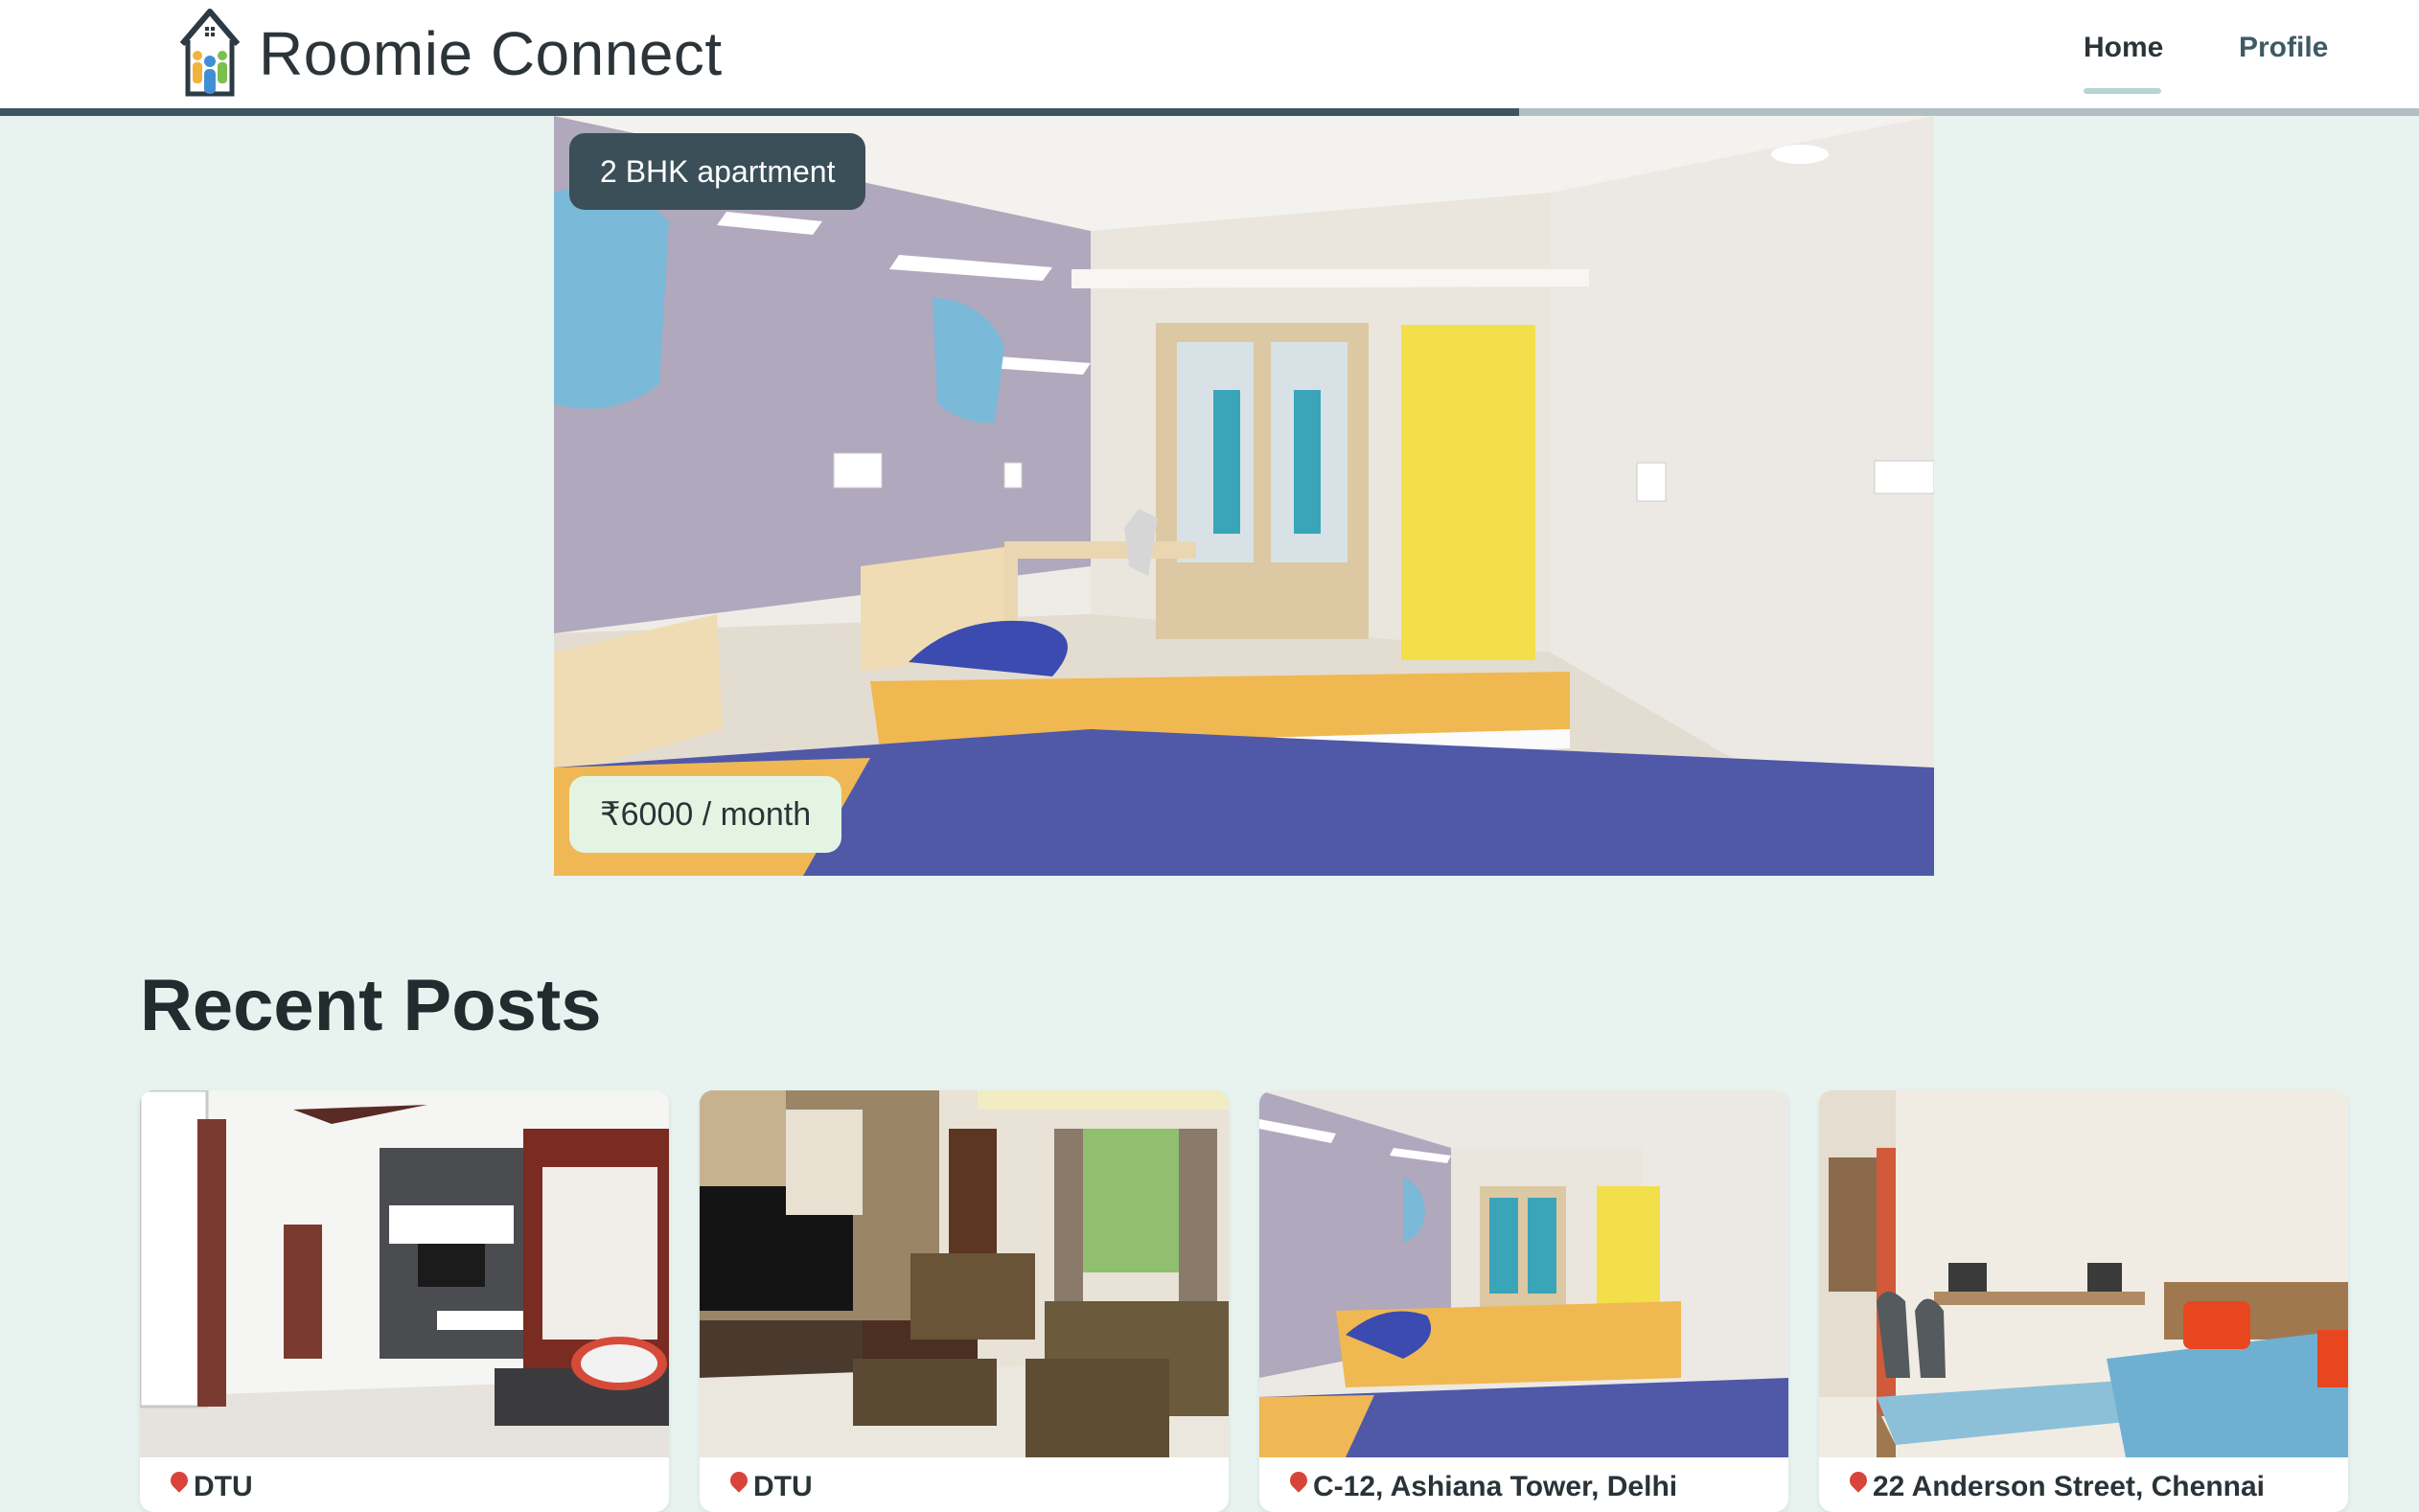 The width and height of the screenshot is (2419, 1512). Describe the element at coordinates (1495, 1486) in the screenshot. I see `post-location-text: C-12, Ashiana Tower, Delhi` at that location.